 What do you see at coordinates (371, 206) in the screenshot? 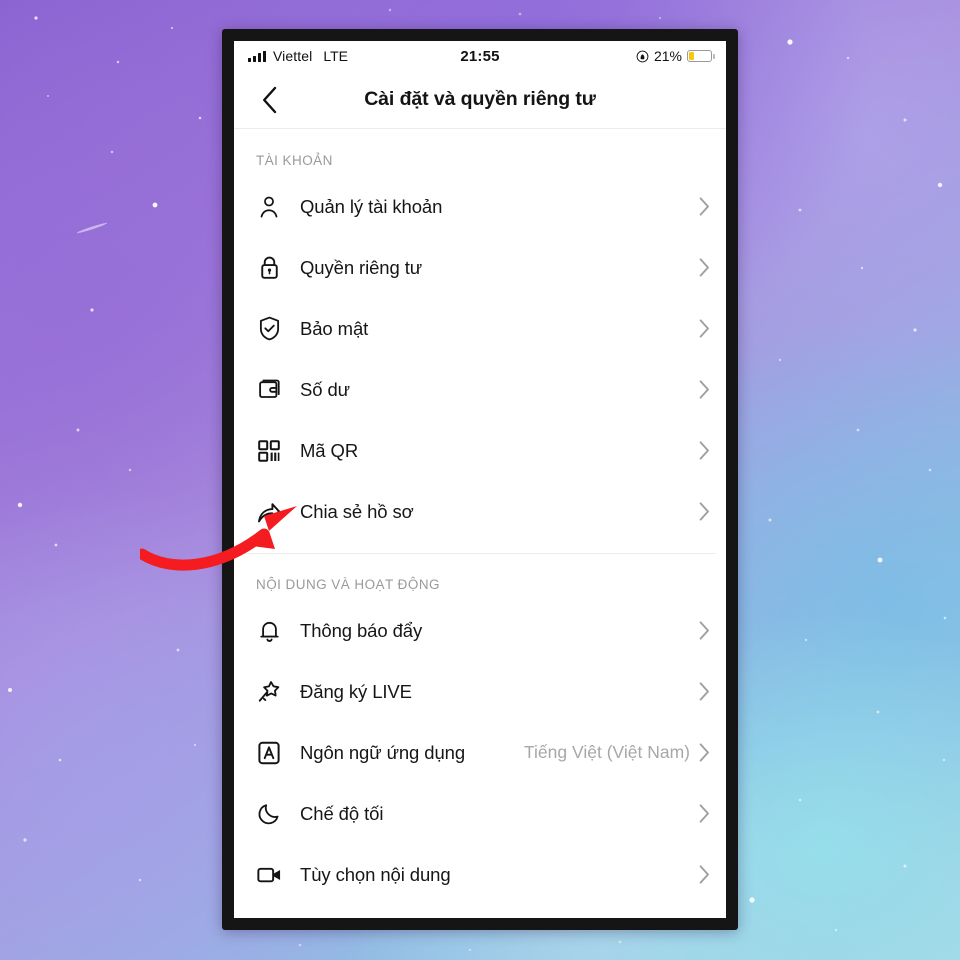
I see `row-label: Quản lý tài khoản` at bounding box center [371, 206].